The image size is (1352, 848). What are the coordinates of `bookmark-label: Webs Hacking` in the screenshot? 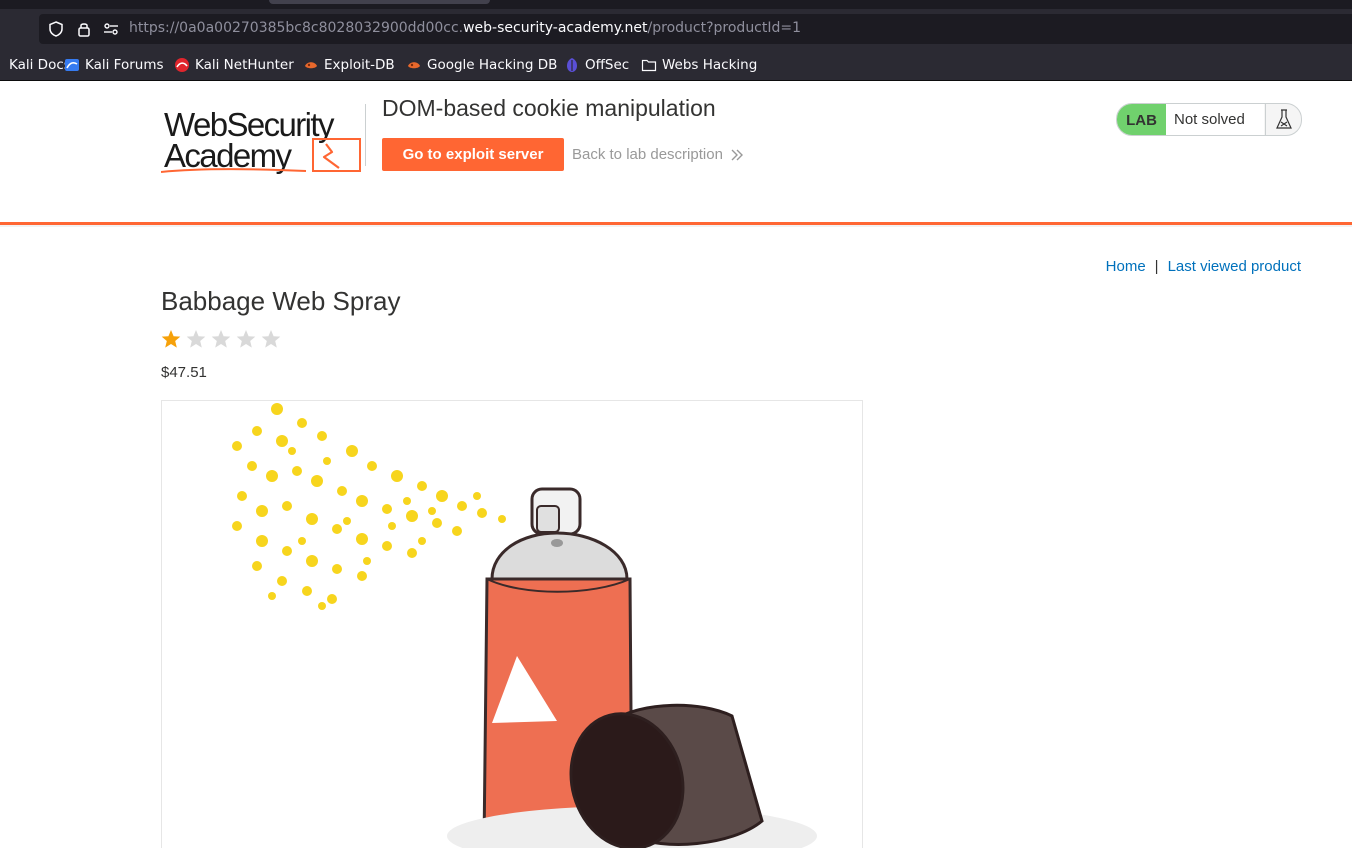 It's located at (710, 65).